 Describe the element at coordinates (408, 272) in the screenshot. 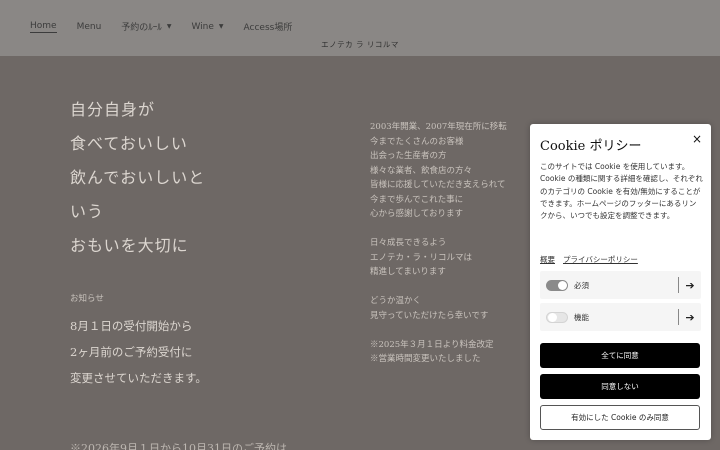

I see `story-line: 精進してまいります` at that location.